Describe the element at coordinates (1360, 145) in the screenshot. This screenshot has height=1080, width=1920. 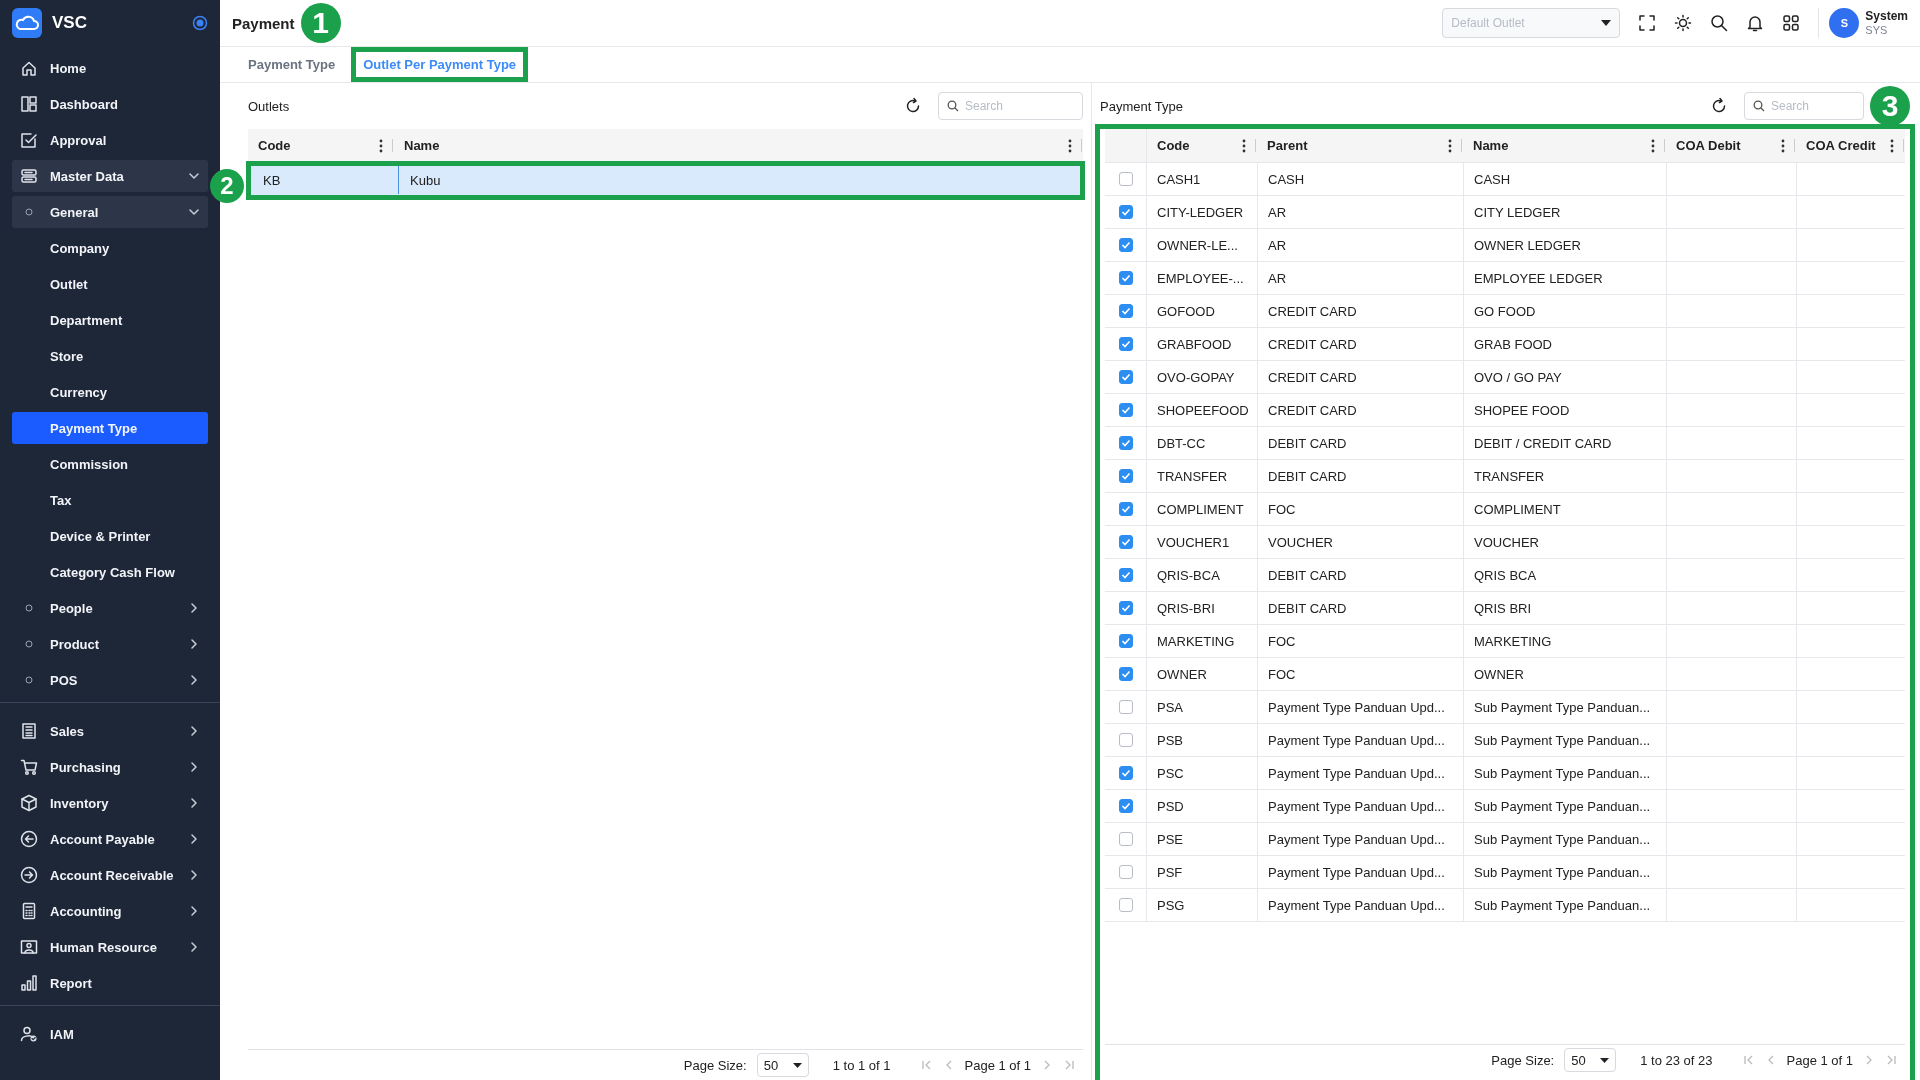
I see `column-header: Parent` at that location.